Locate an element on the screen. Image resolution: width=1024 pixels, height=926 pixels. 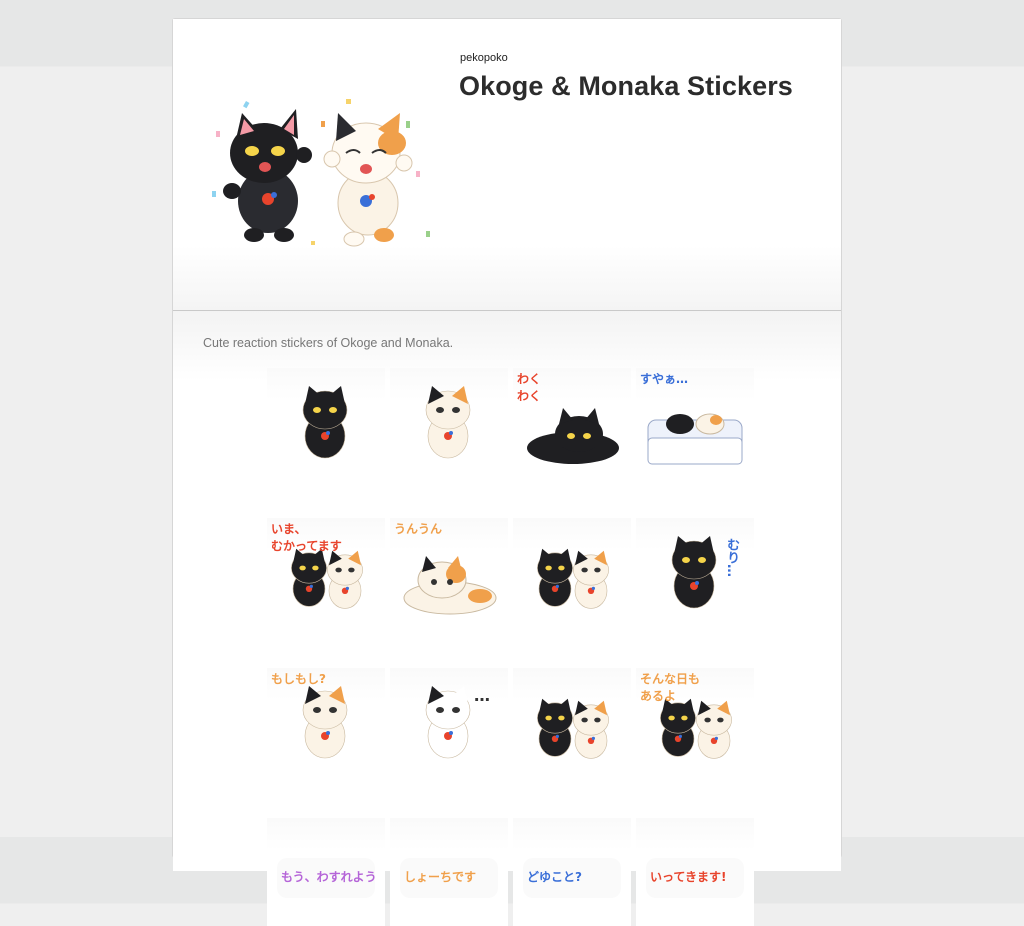
sticker-sticker-what: どゆこと? is located at coordinates (572, 872).